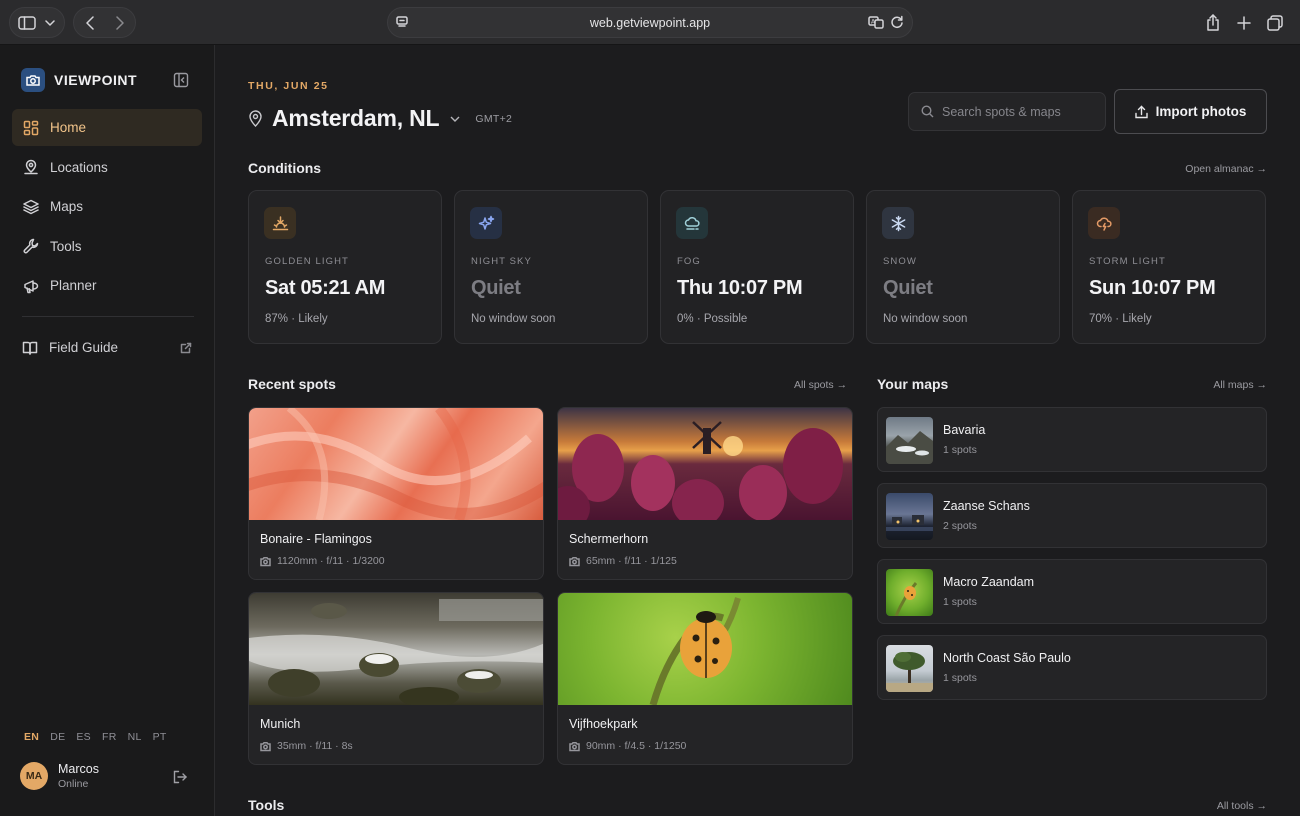  Describe the element at coordinates (609, 539) in the screenshot. I see `spot-name: Schermerhorn` at that location.